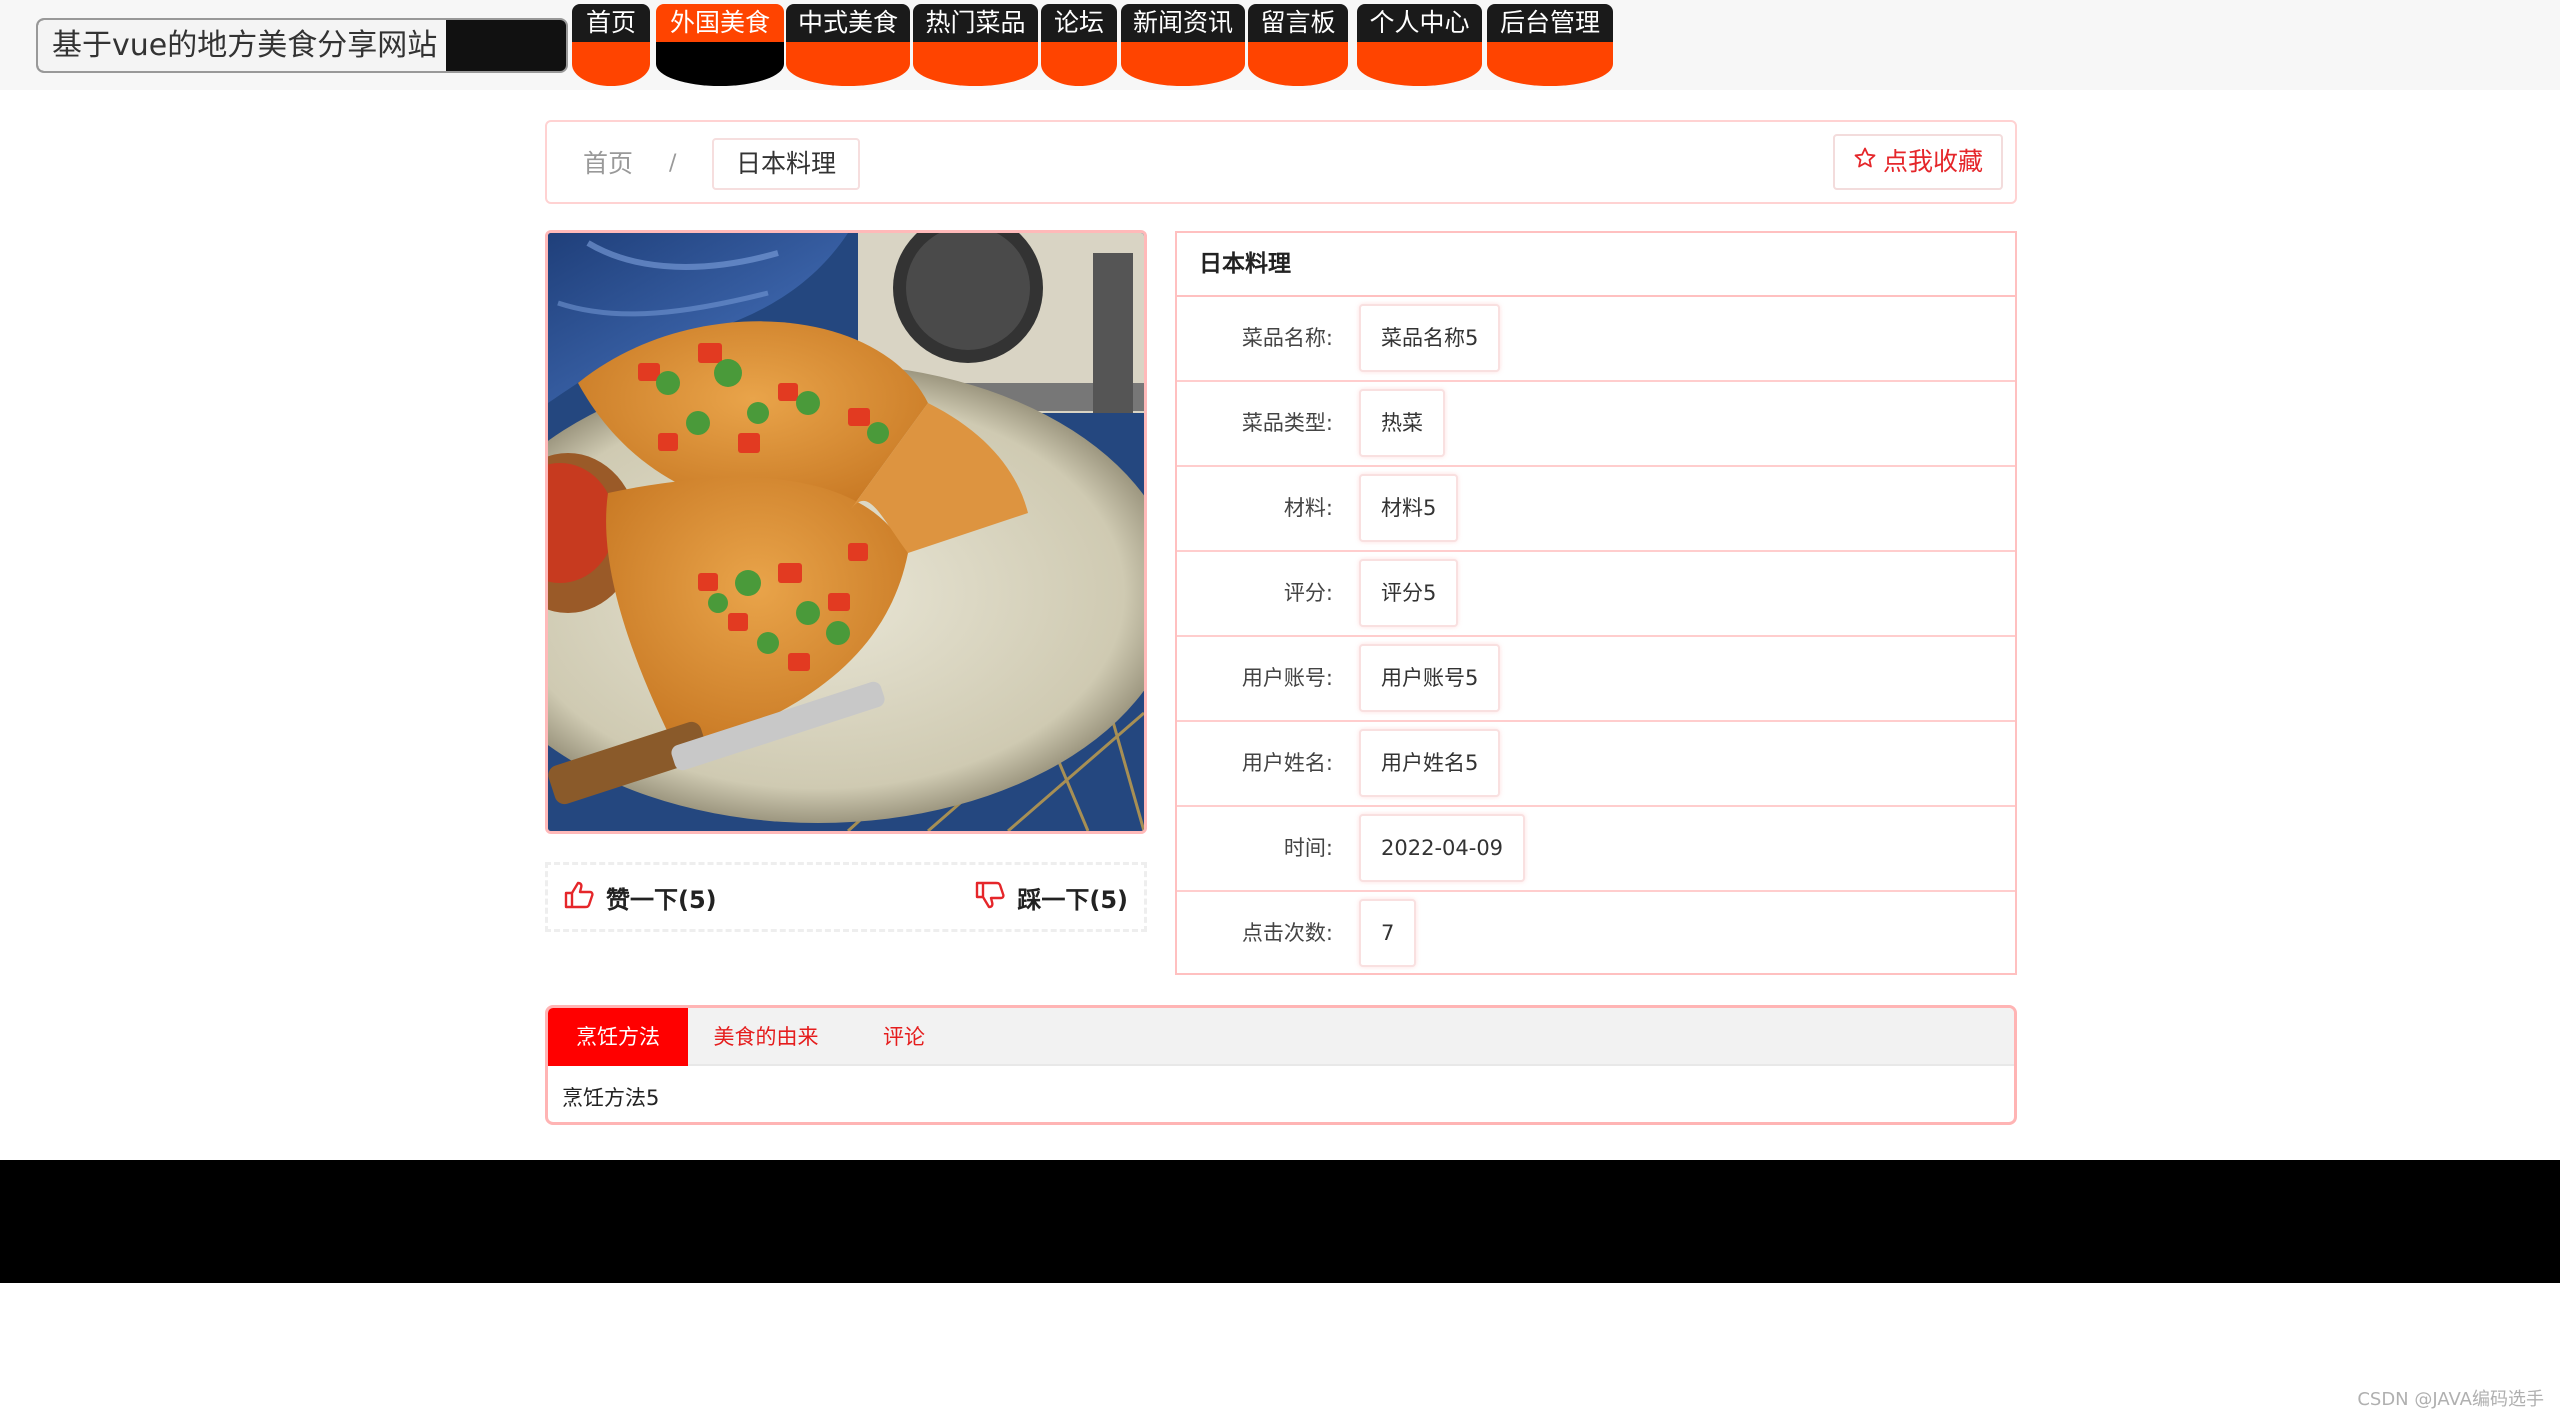 The height and width of the screenshot is (1423, 2560). I want to click on row-value: 7, so click(1388, 933).